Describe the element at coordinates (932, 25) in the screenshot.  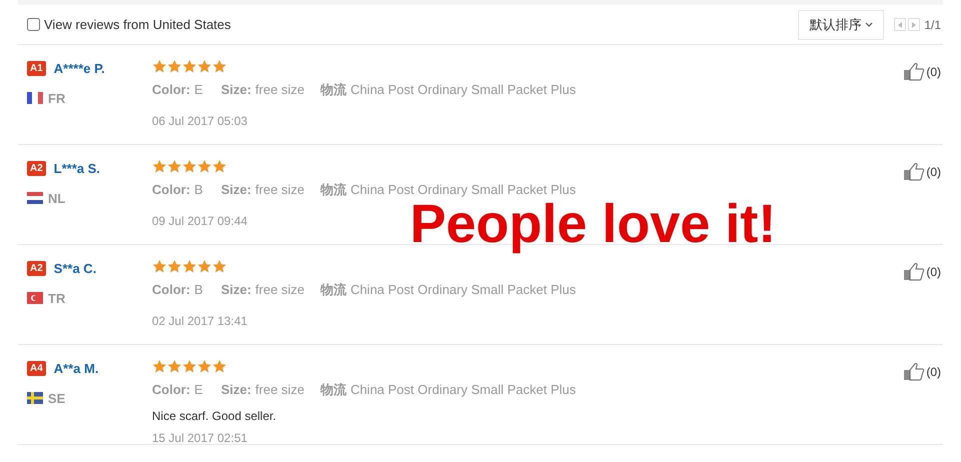
I see `page-indicator: 1/1` at that location.